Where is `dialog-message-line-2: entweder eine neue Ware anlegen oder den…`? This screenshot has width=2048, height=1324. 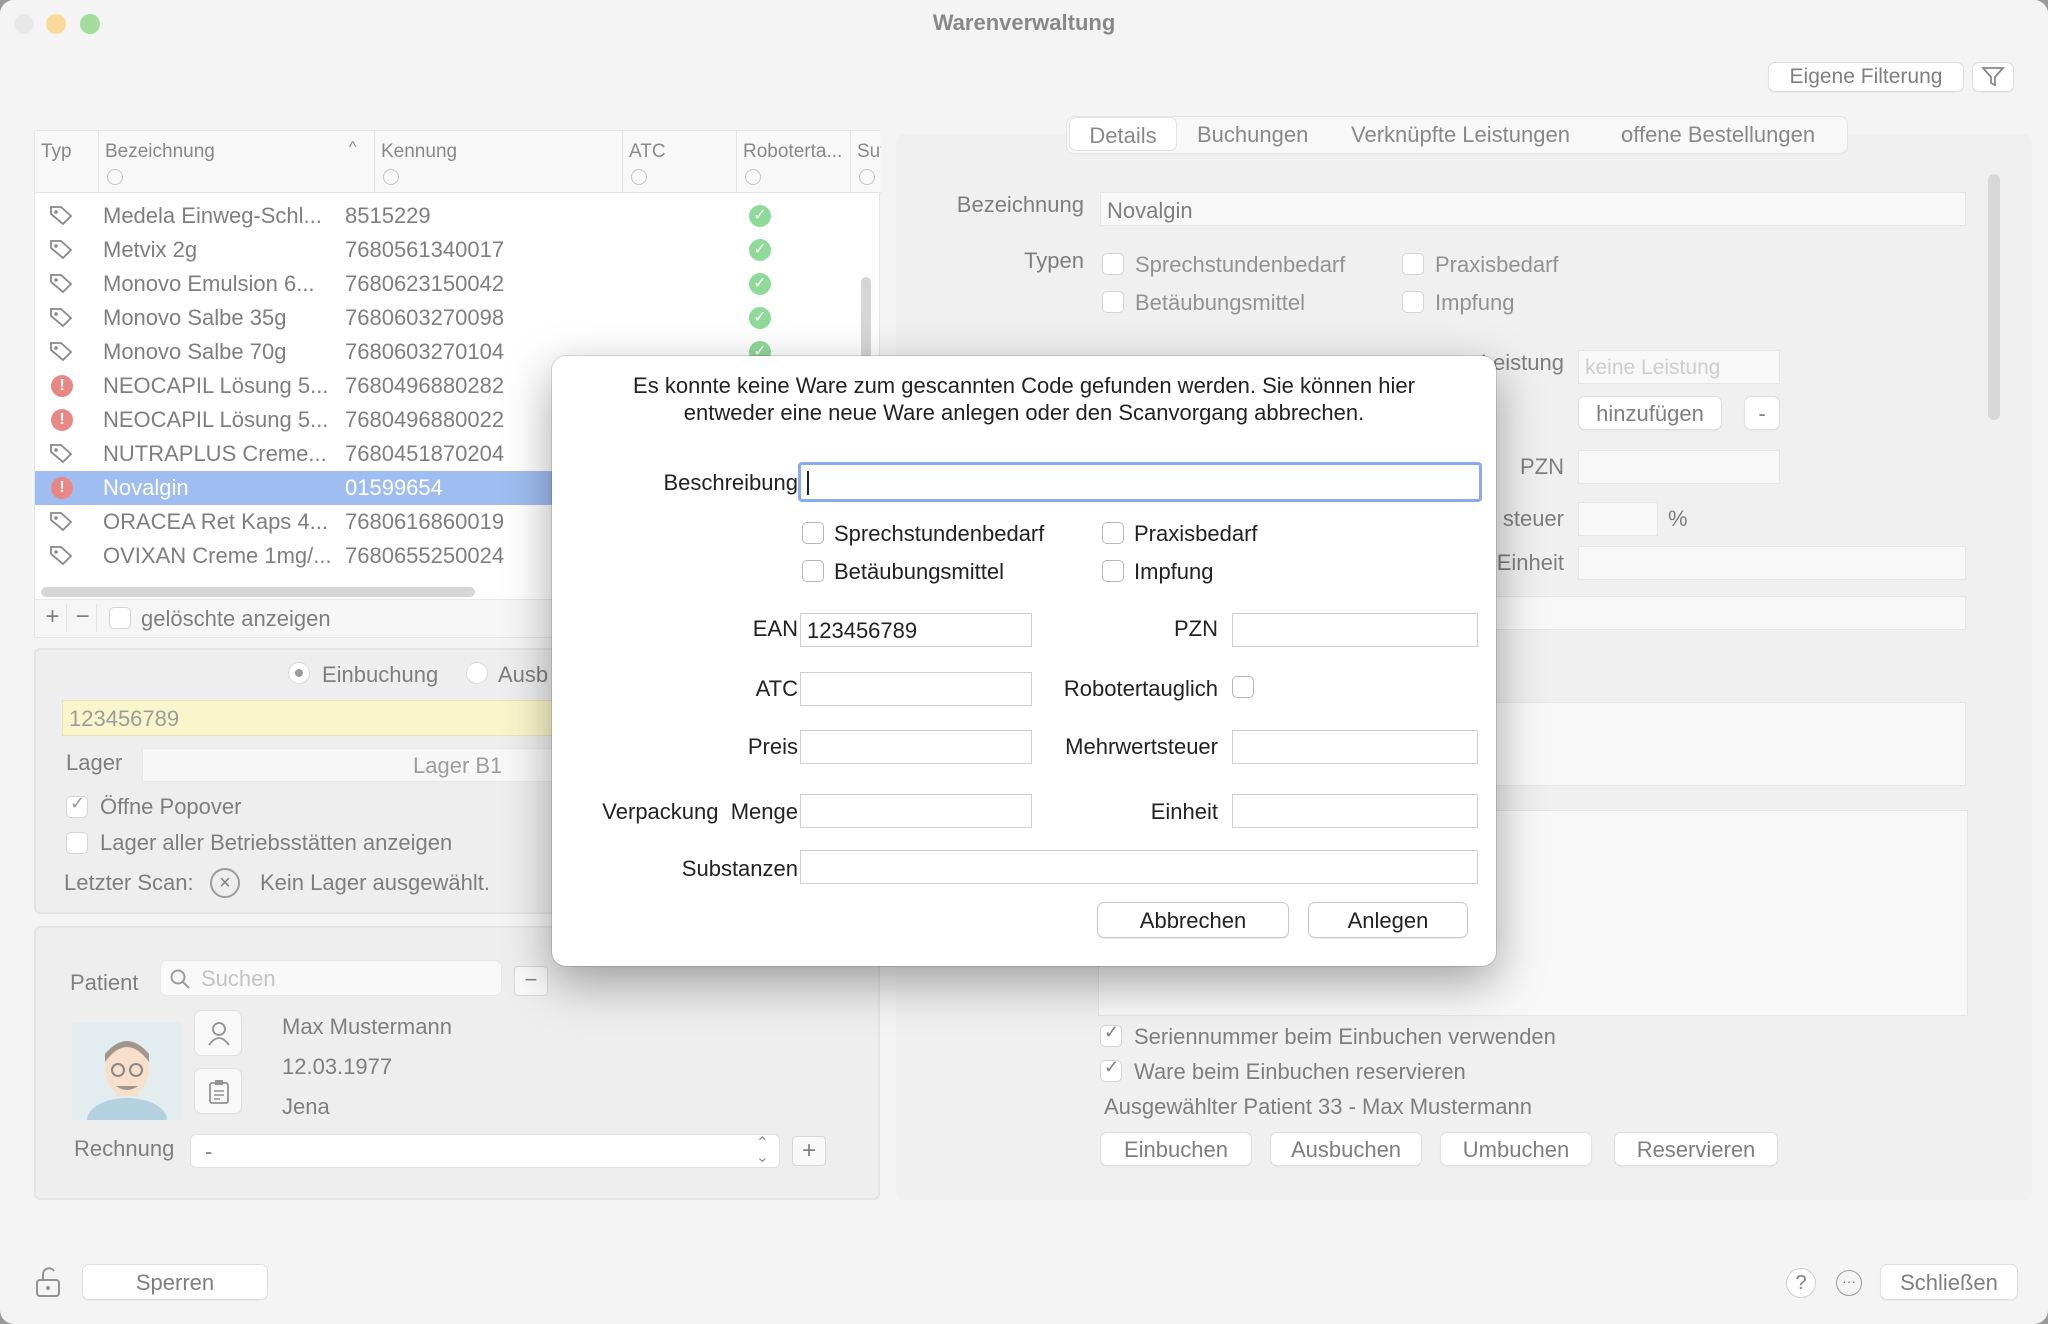 dialog-message-line-2: entweder eine neue Ware anlegen oder den… is located at coordinates (1024, 412).